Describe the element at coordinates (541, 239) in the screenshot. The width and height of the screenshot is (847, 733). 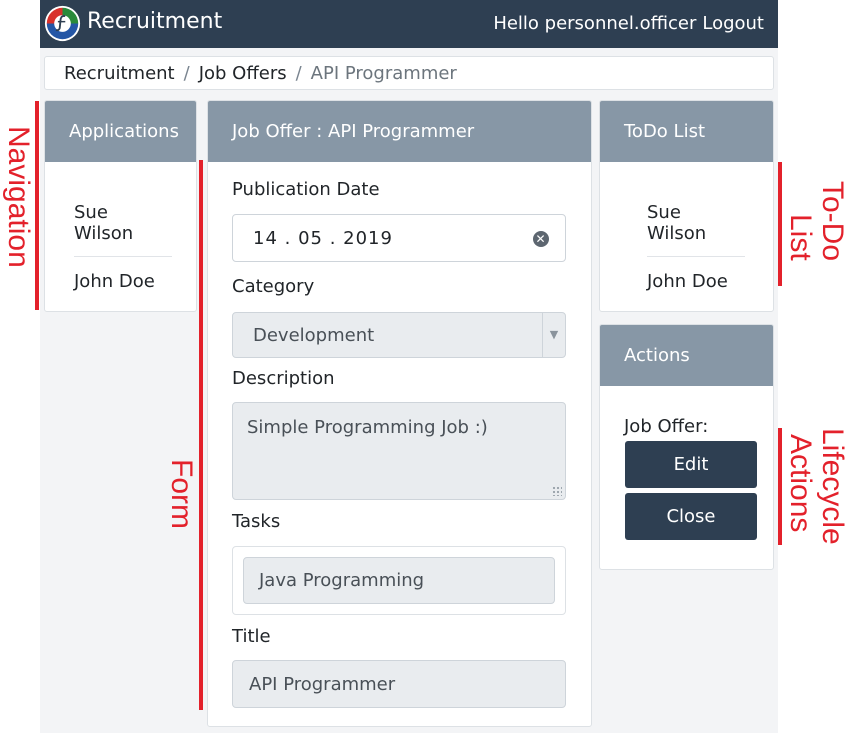
I see `clear-icon: ✕` at that location.